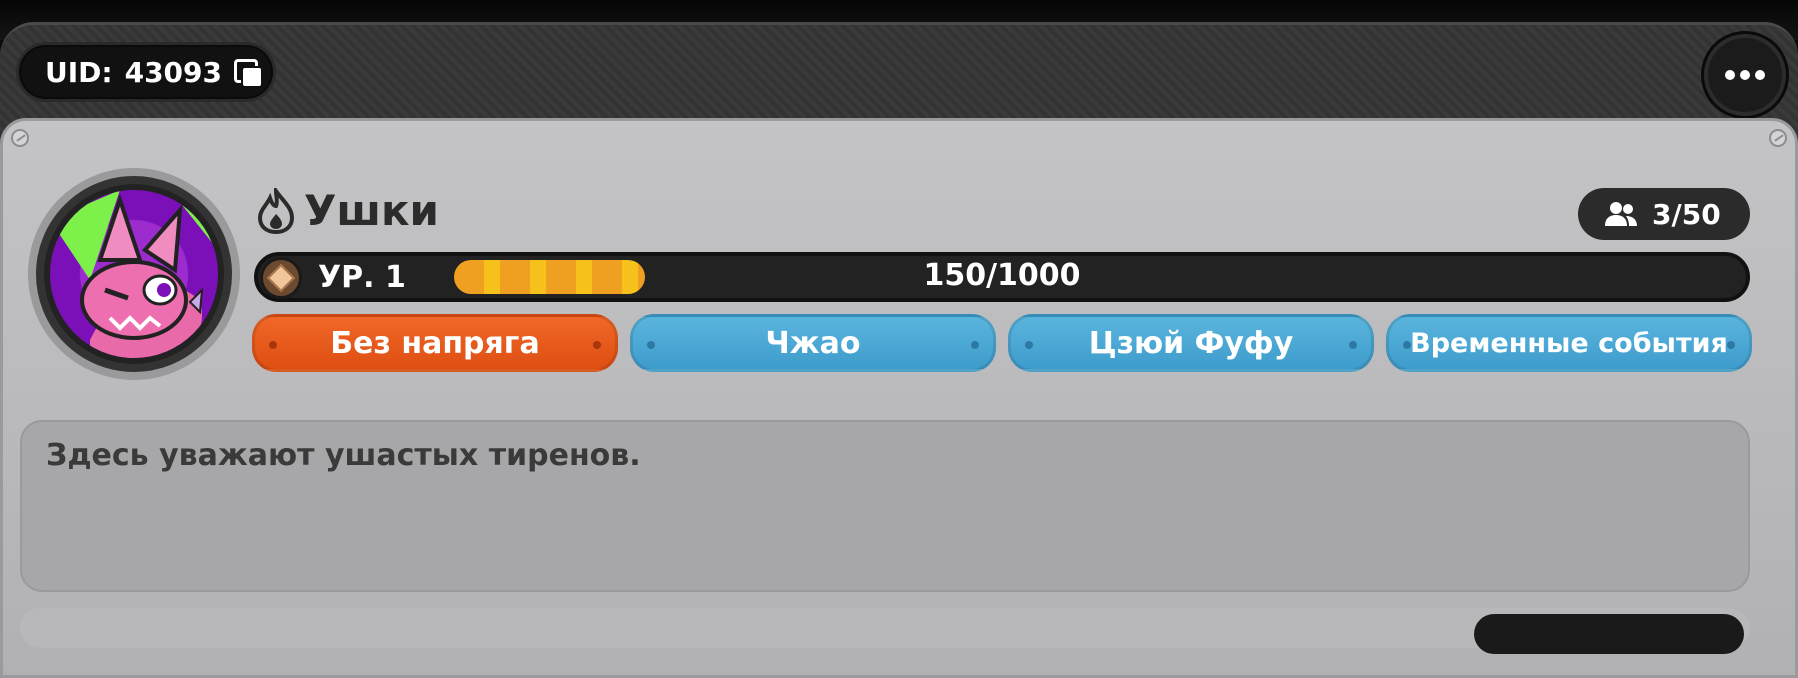 The height and width of the screenshot is (678, 1798). I want to click on xp-text: 150/1000, so click(1002, 275).